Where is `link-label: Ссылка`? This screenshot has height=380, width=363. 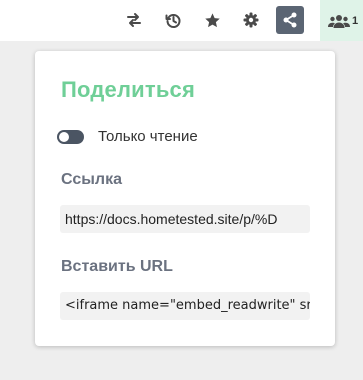 link-label: Ссылка is located at coordinates (91, 179).